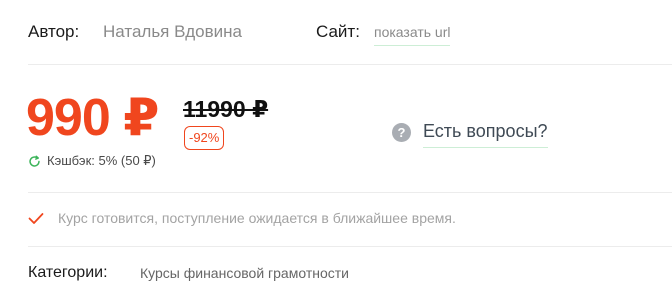  Describe the element at coordinates (54, 31) in the screenshot. I see `author-label: Автор:` at that location.